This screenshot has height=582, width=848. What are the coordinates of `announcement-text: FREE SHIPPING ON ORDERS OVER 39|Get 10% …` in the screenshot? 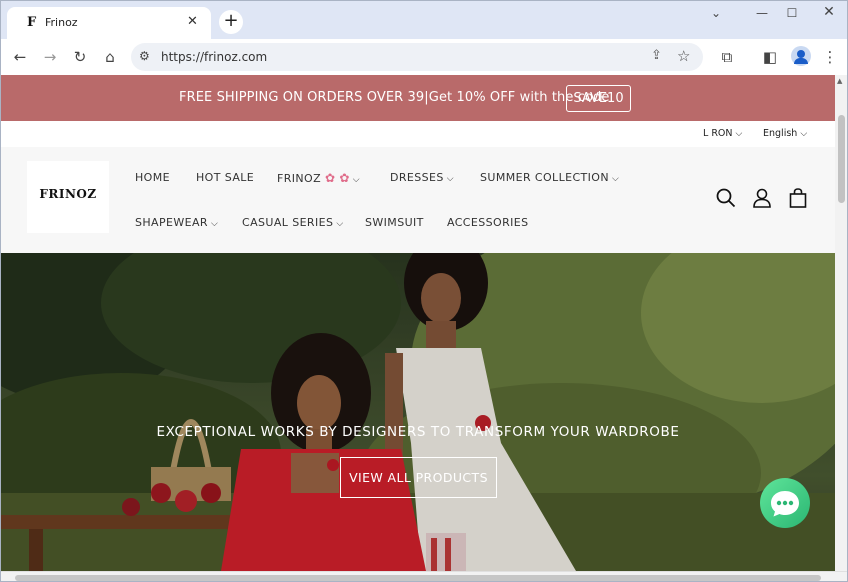 It's located at (394, 97).